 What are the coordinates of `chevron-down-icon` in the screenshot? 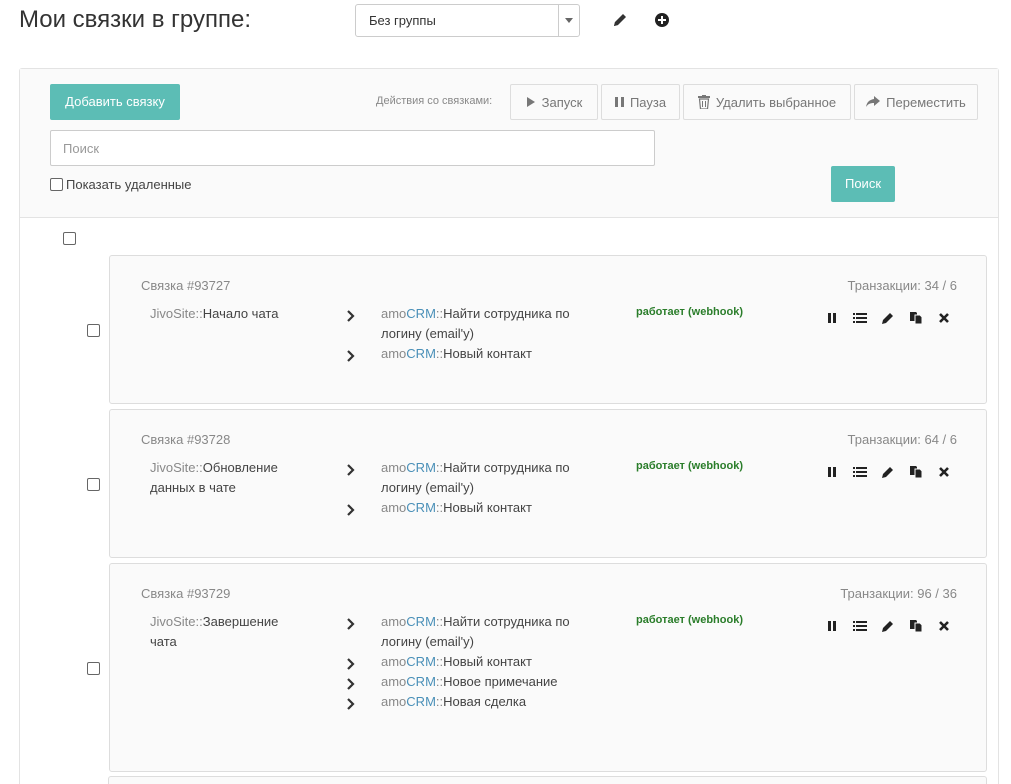 It's located at (568, 20).